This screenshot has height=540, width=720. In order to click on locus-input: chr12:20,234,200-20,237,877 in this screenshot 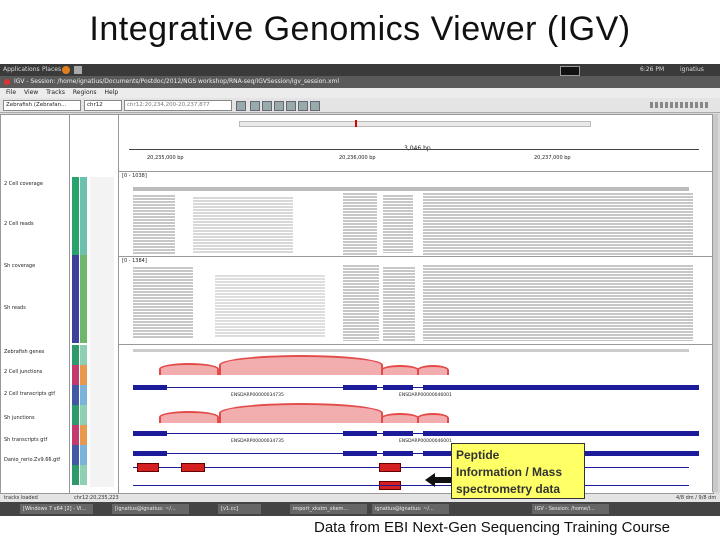, I will do `click(178, 105)`.